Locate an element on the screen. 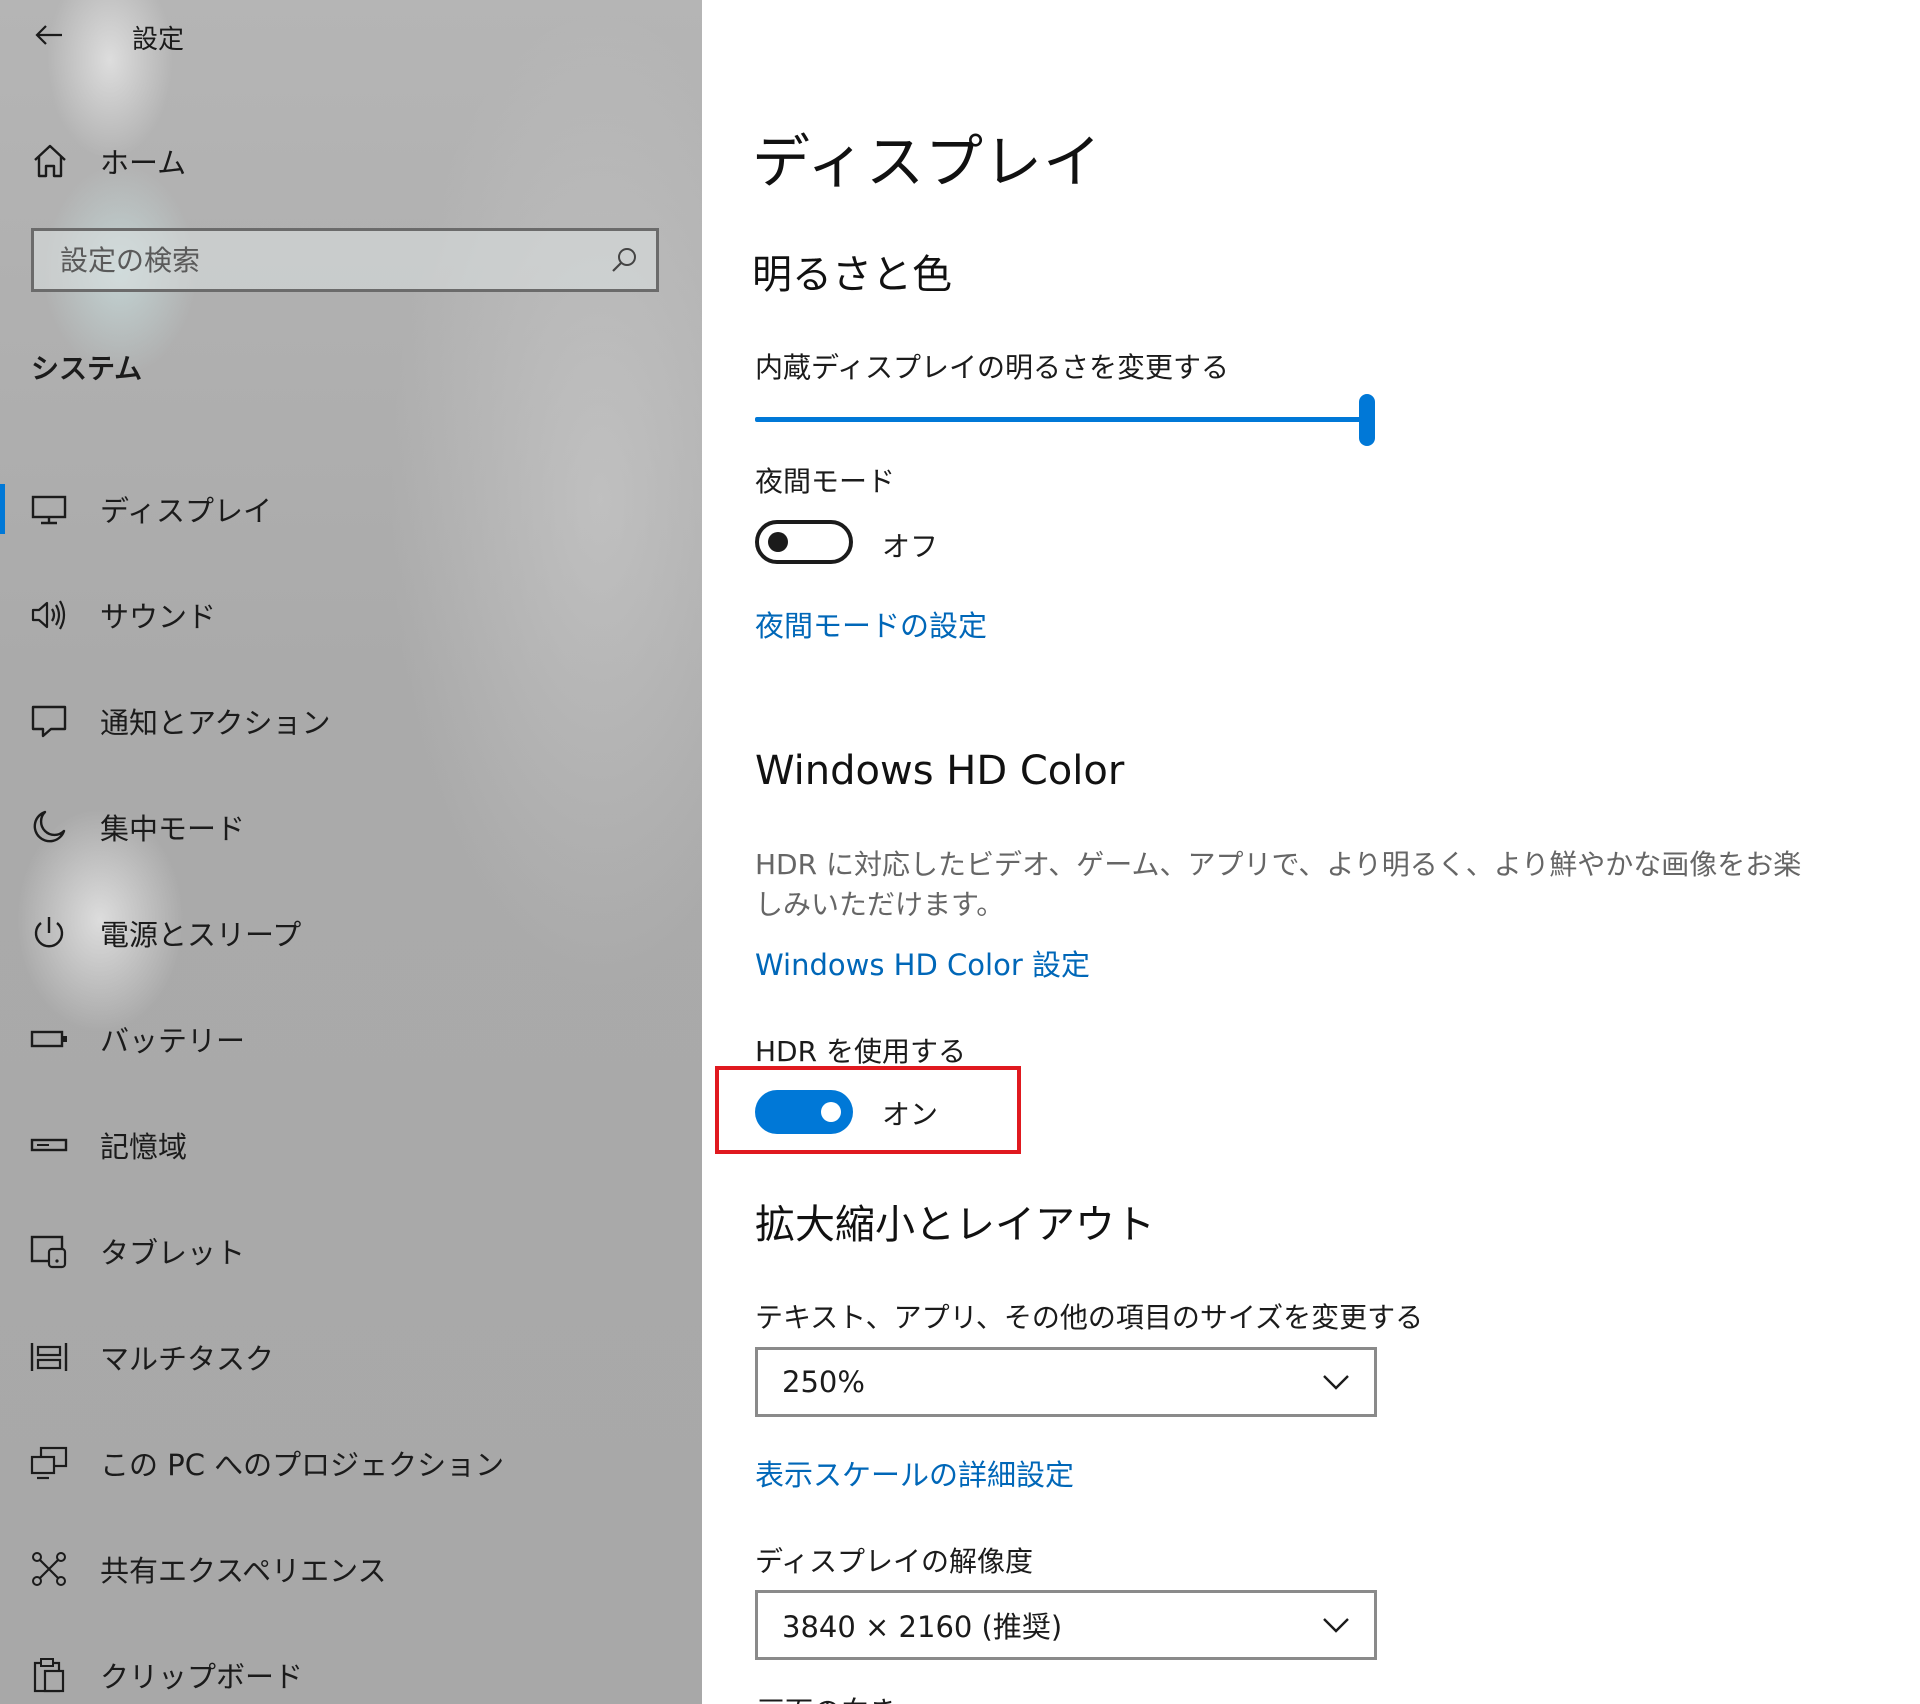 This screenshot has width=1920, height=1704. search-box is located at coordinates (345, 260).